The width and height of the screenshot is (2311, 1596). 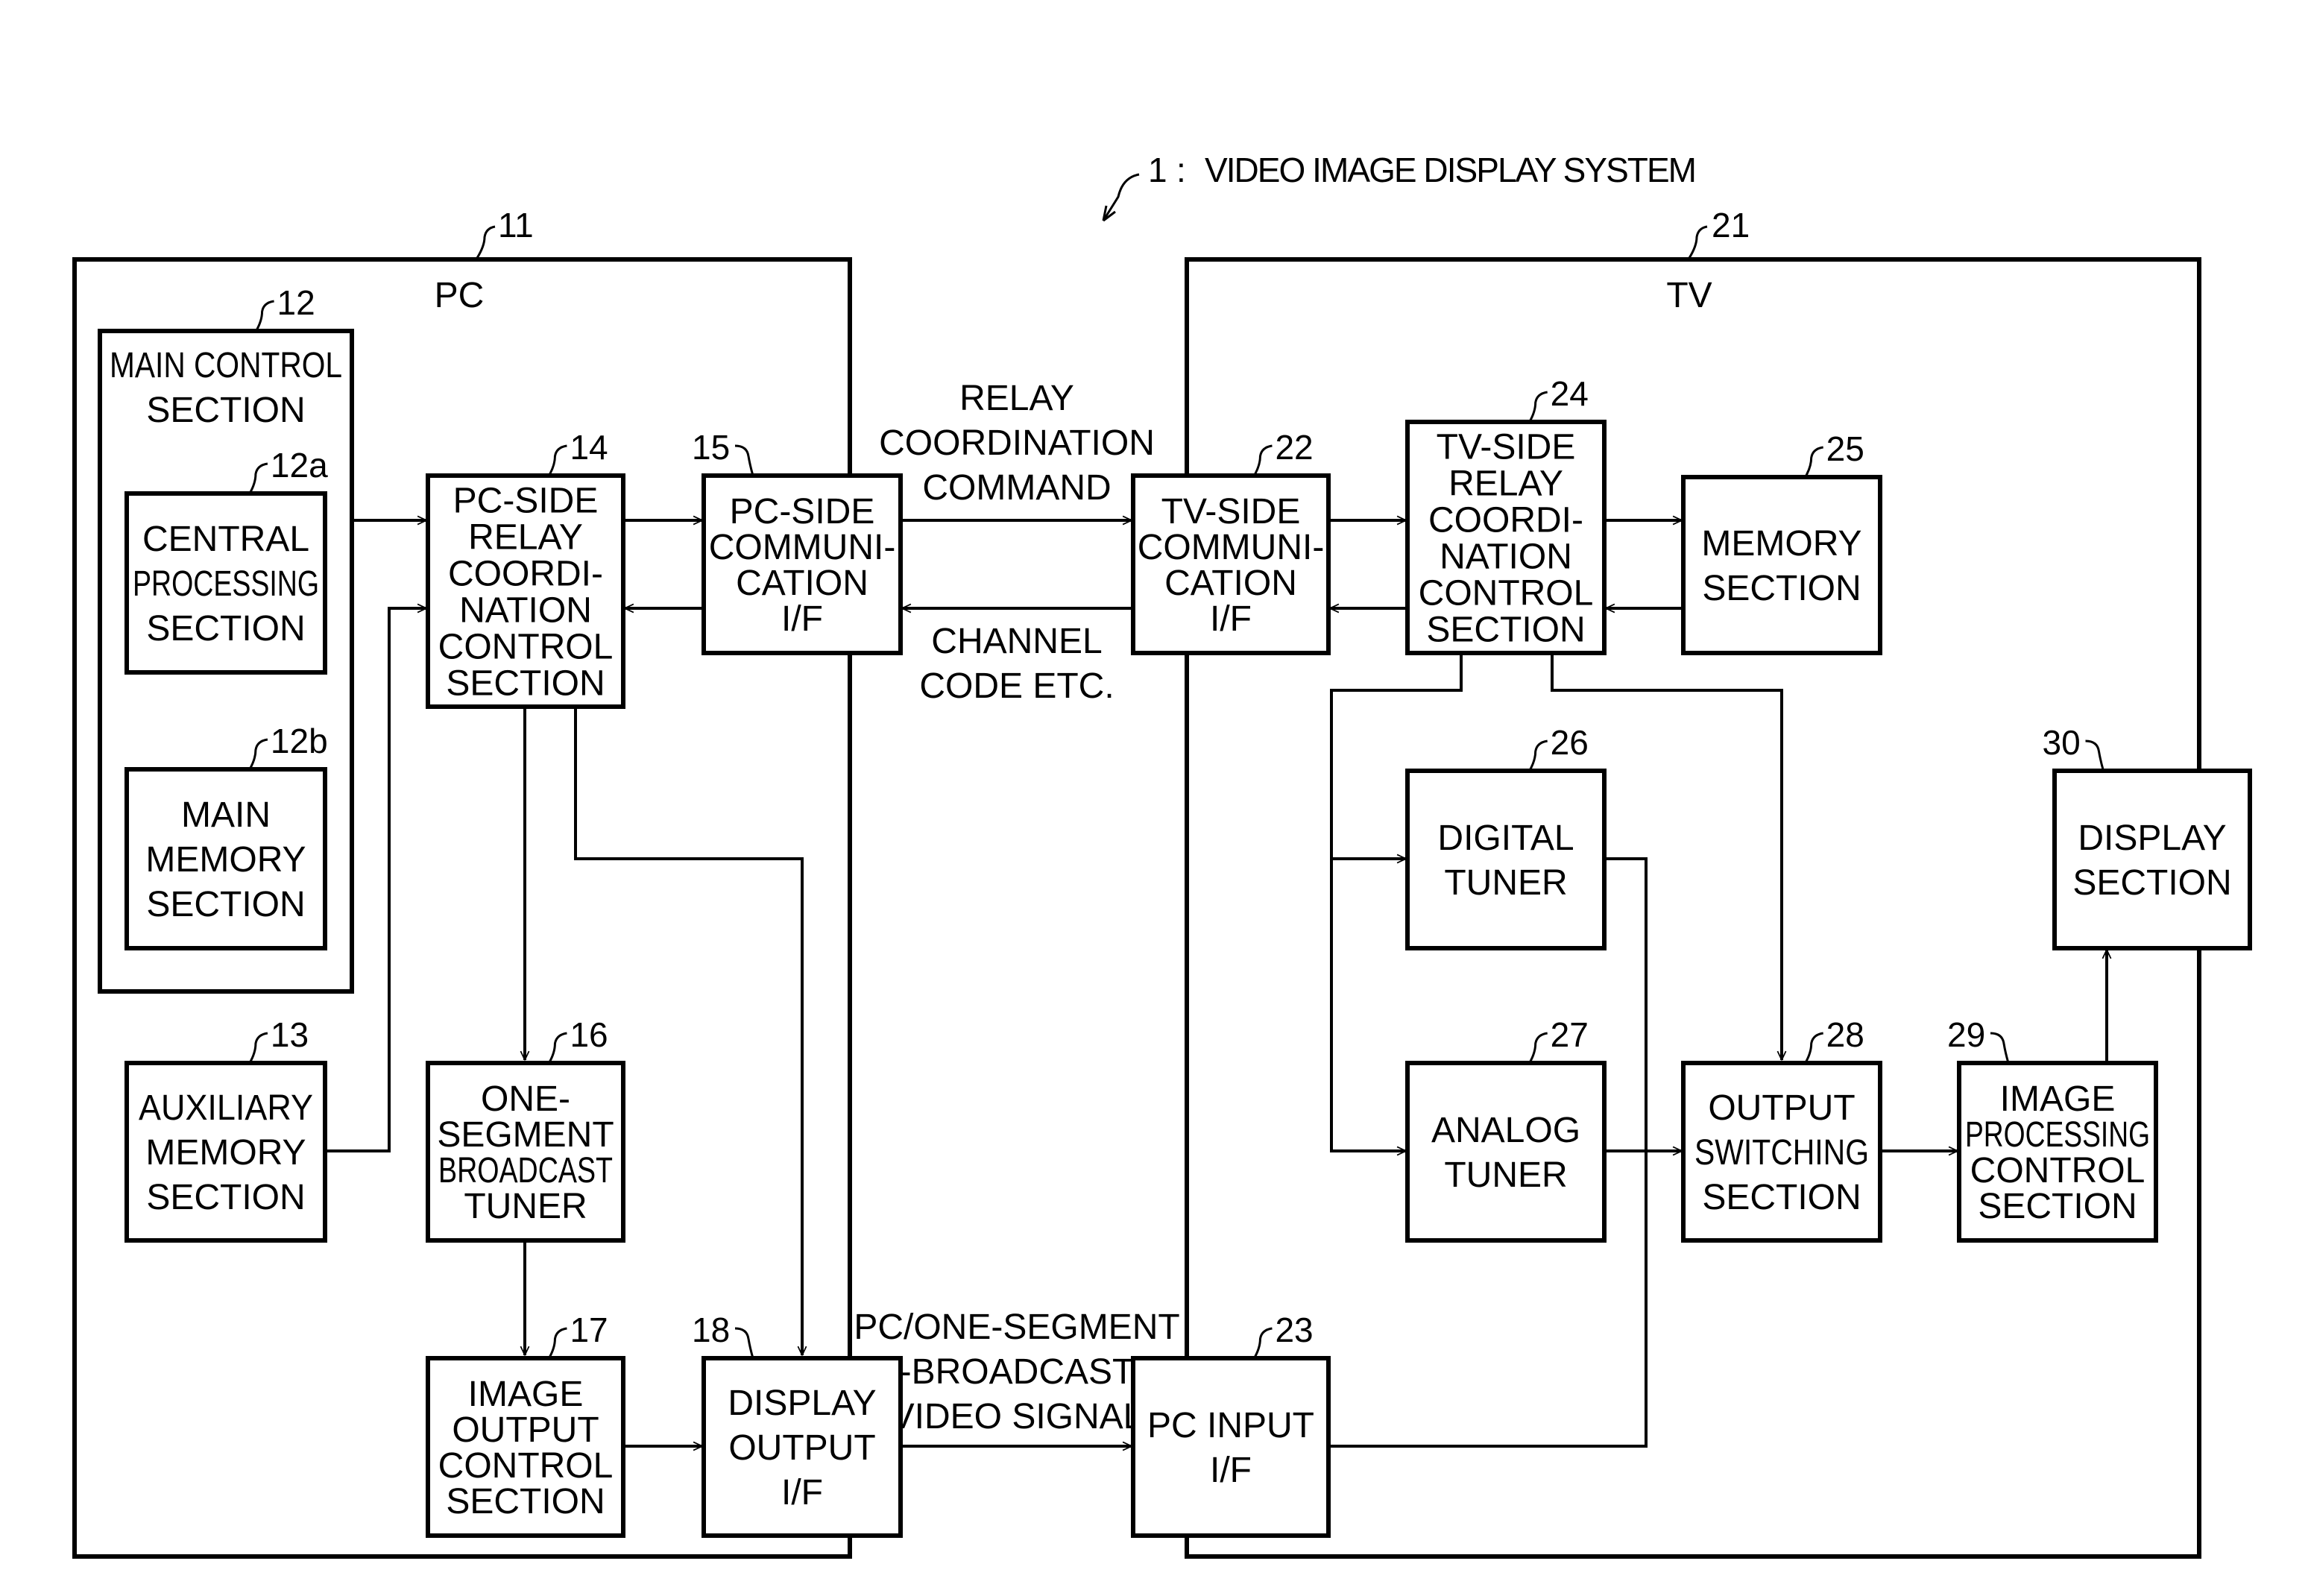 I want to click on main-control-section-ref-leader, so click(x=264, y=316).